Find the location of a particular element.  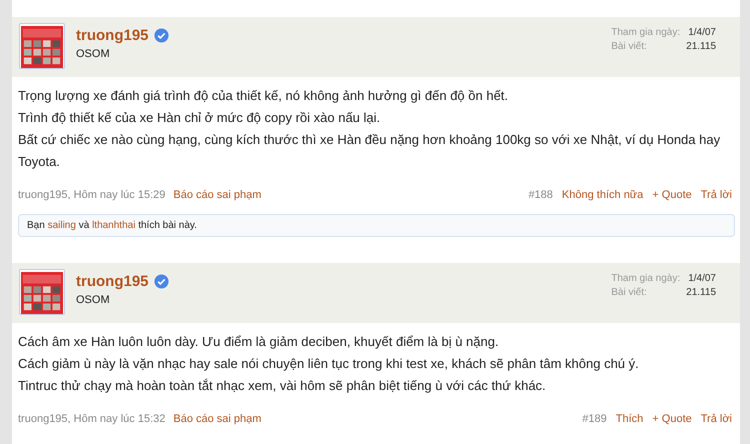

post-text: Cách âm xe Hàn luôn luôn dày. Ưu điểm là giảm deciben, khuyết điểm là bị ù nặng. is located at coordinates (259, 342).